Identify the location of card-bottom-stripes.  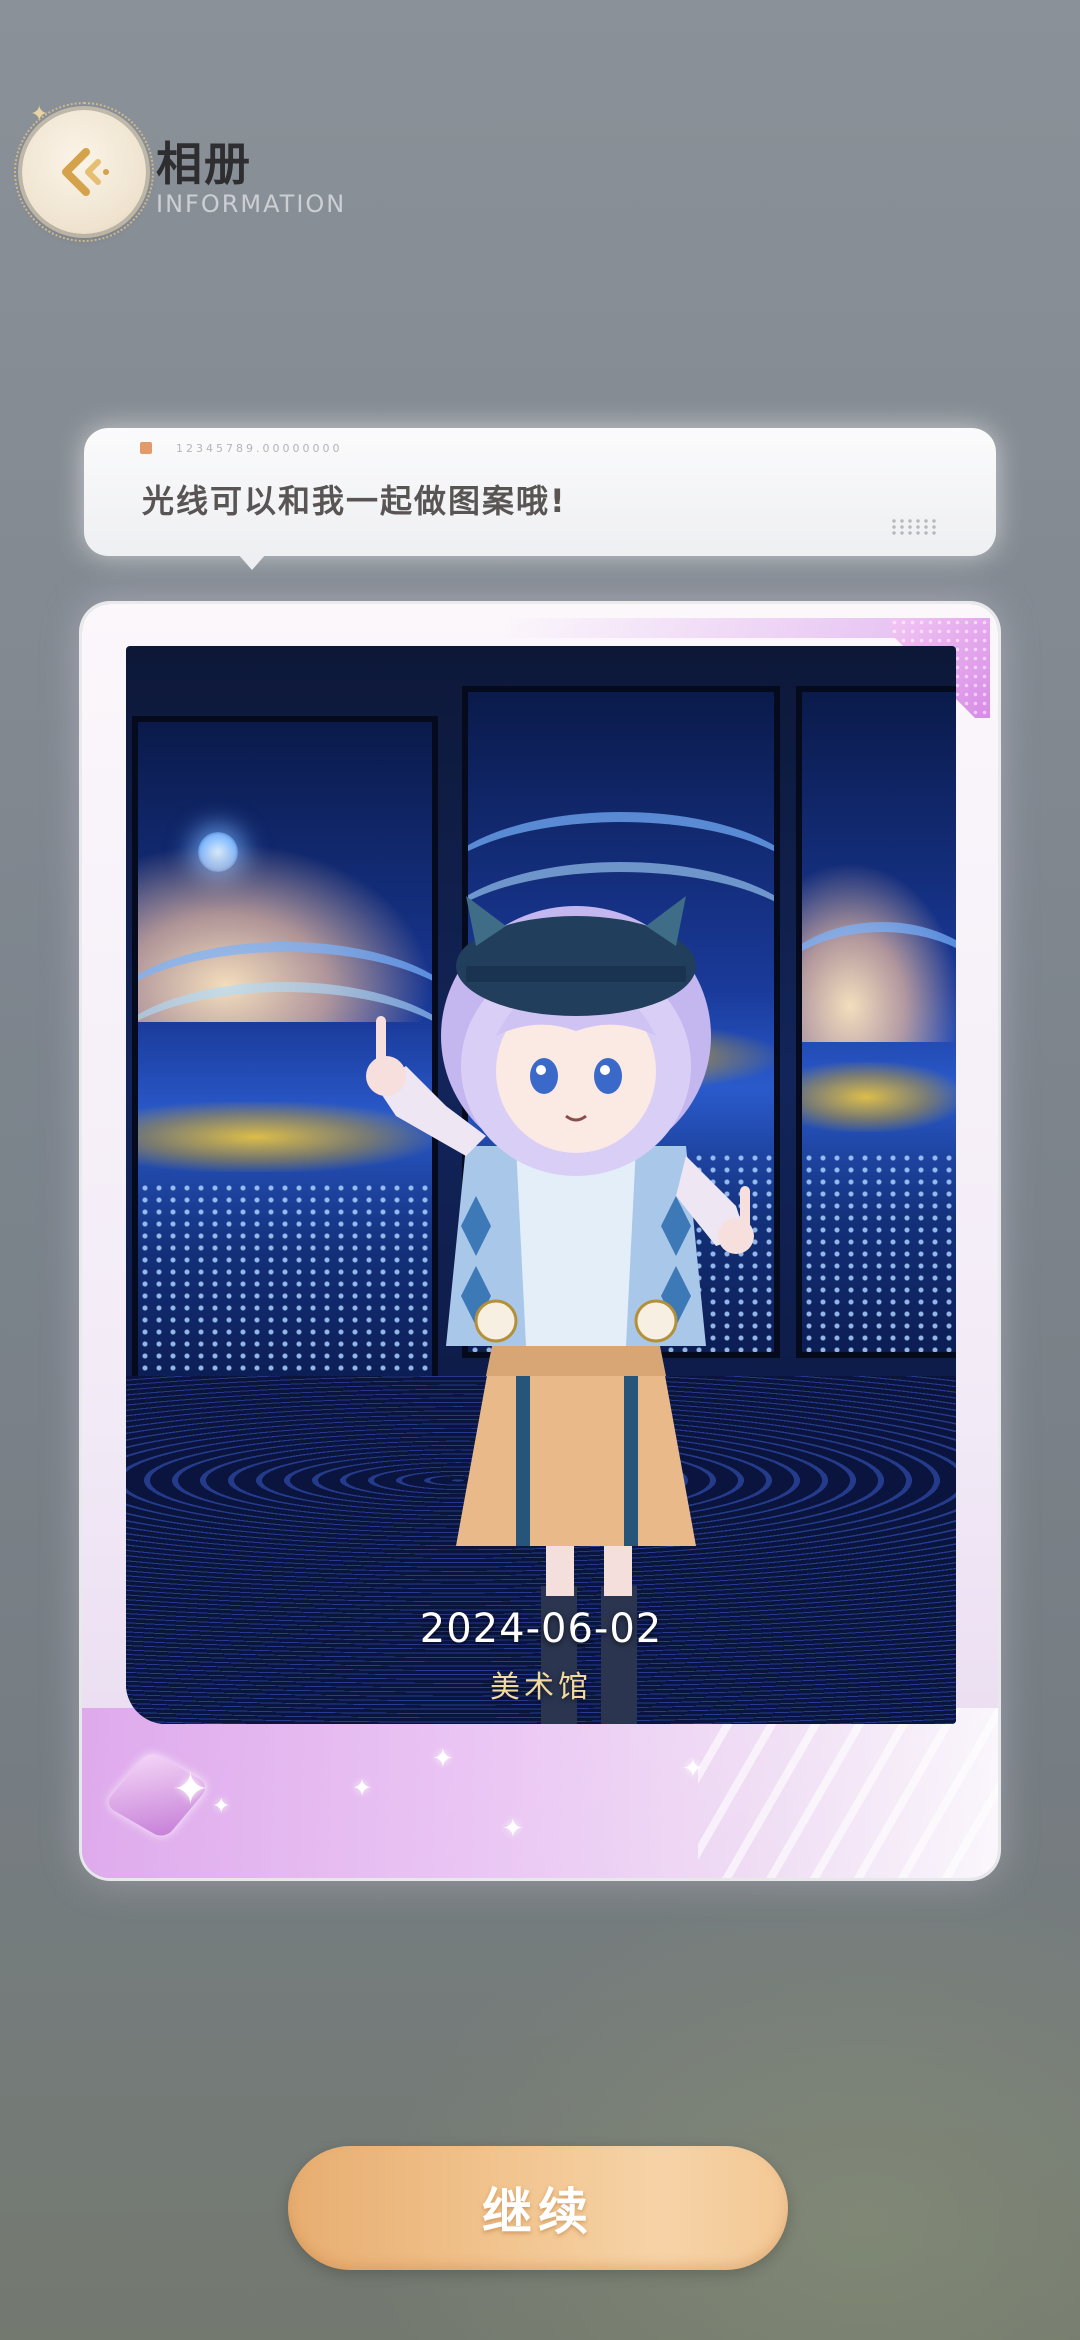
(848, 1793).